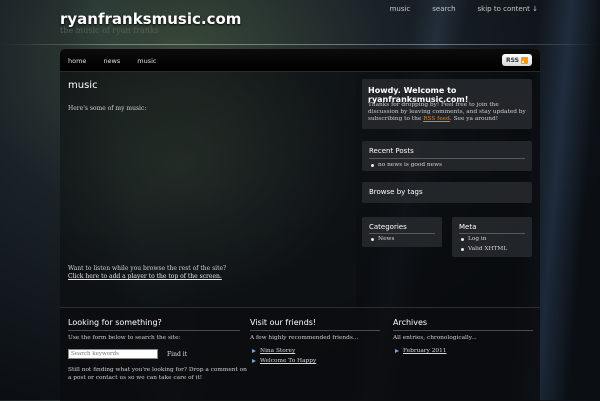 This screenshot has width=600, height=401. I want to click on find-it-button: Find it, so click(177, 354).